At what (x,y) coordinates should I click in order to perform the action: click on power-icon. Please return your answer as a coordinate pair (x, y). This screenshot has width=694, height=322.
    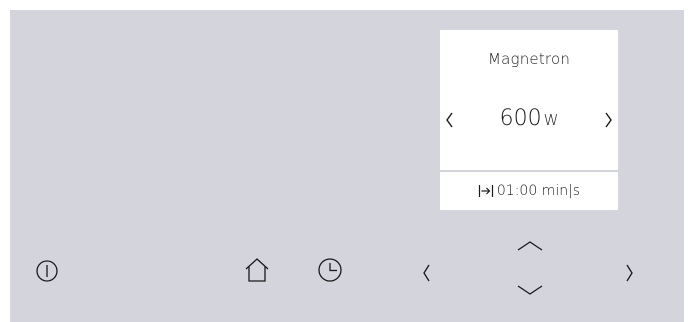
    Looking at the image, I should click on (47, 271).